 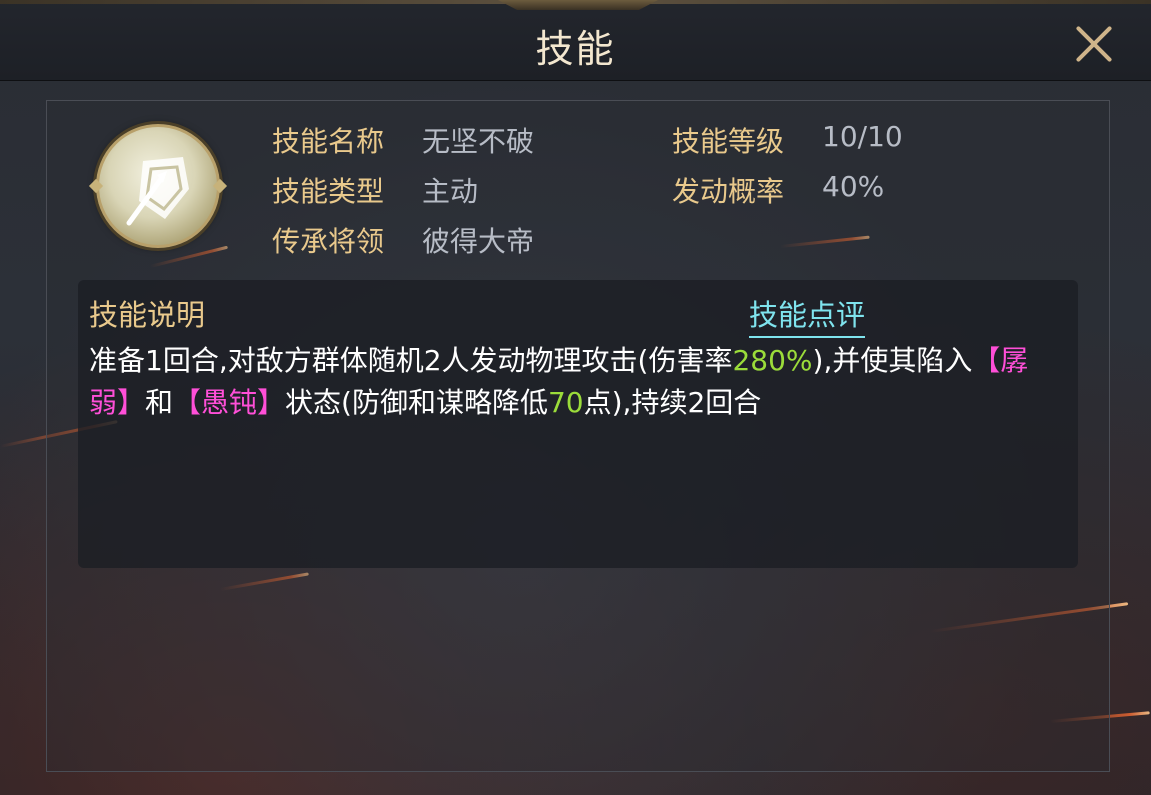 I want to click on dialog-title: 技能, so click(x=575, y=49).